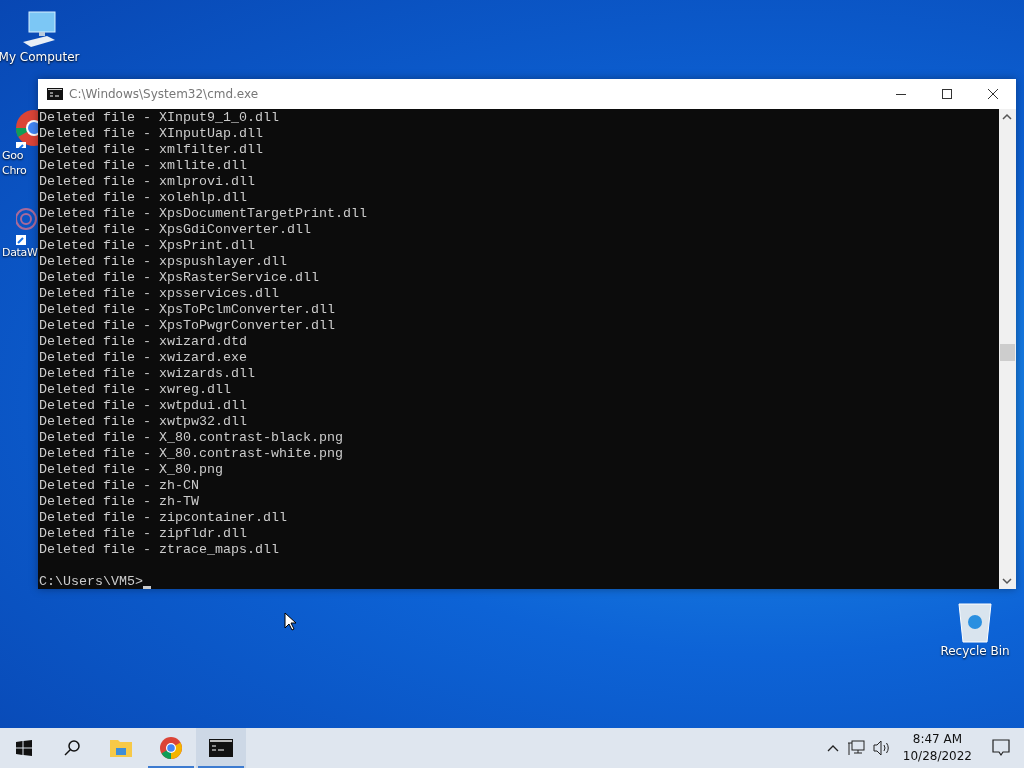 The image size is (1024, 768). I want to click on command-prompt: C:\Users\VM5>, so click(91, 581).